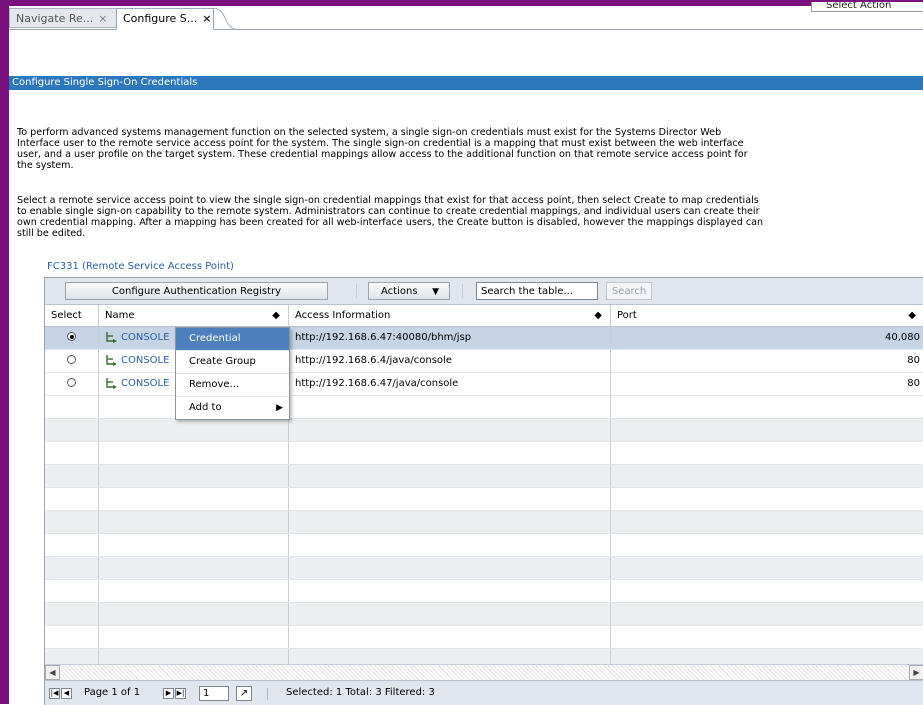 Image resolution: width=923 pixels, height=705 pixels. I want to click on tab-configure-sso: Configure S... ×, so click(165, 19).